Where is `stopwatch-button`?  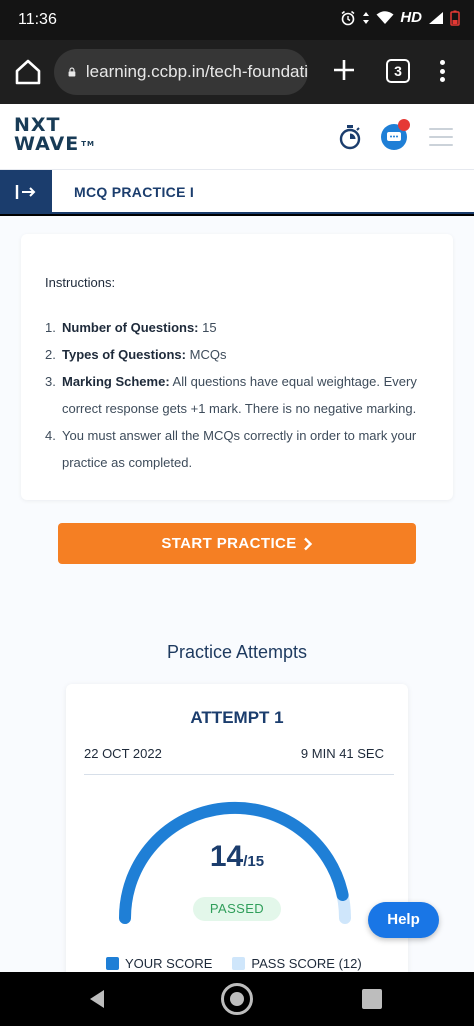
stopwatch-button is located at coordinates (350, 137).